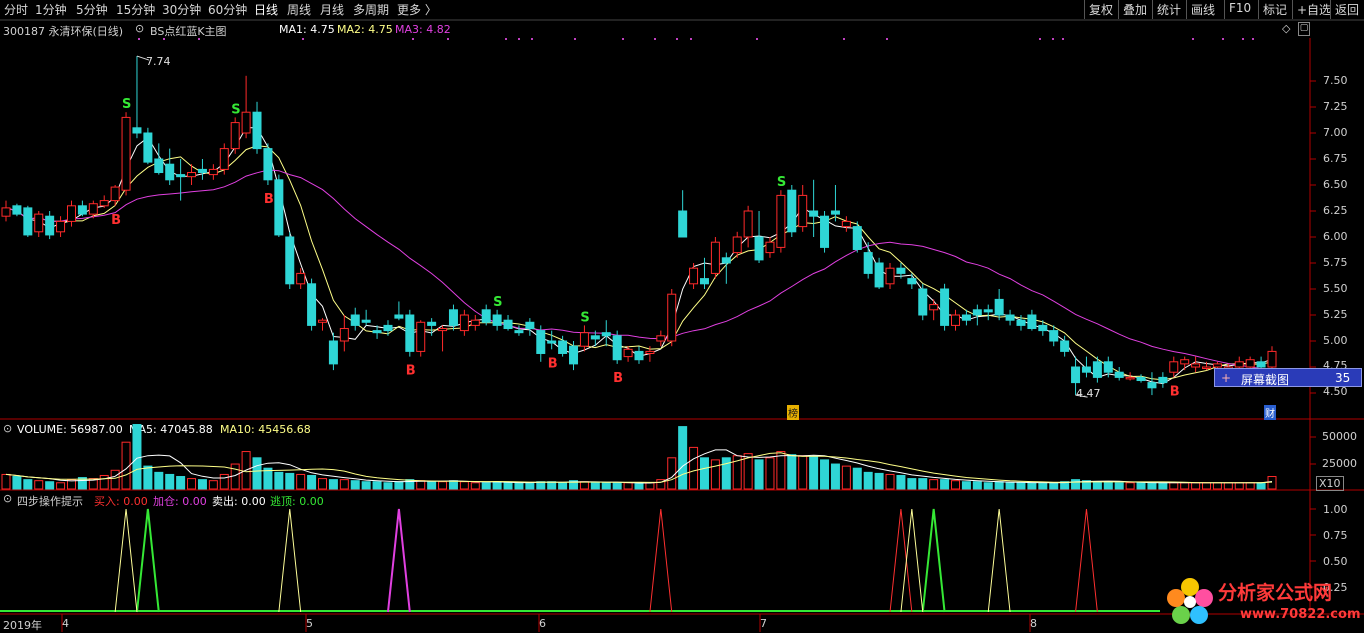 The width and height of the screenshot is (1364, 633). What do you see at coordinates (1335, 80) in the screenshot?
I see `price-tick: 7.50` at bounding box center [1335, 80].